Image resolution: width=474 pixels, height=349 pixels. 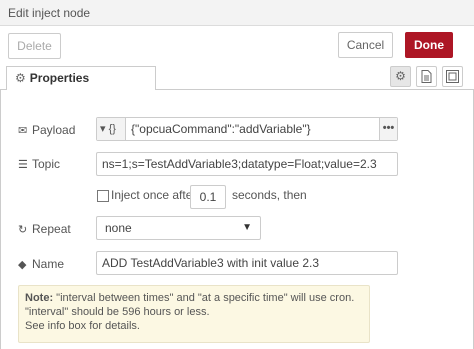 I want to click on description-icon, so click(x=426, y=76).